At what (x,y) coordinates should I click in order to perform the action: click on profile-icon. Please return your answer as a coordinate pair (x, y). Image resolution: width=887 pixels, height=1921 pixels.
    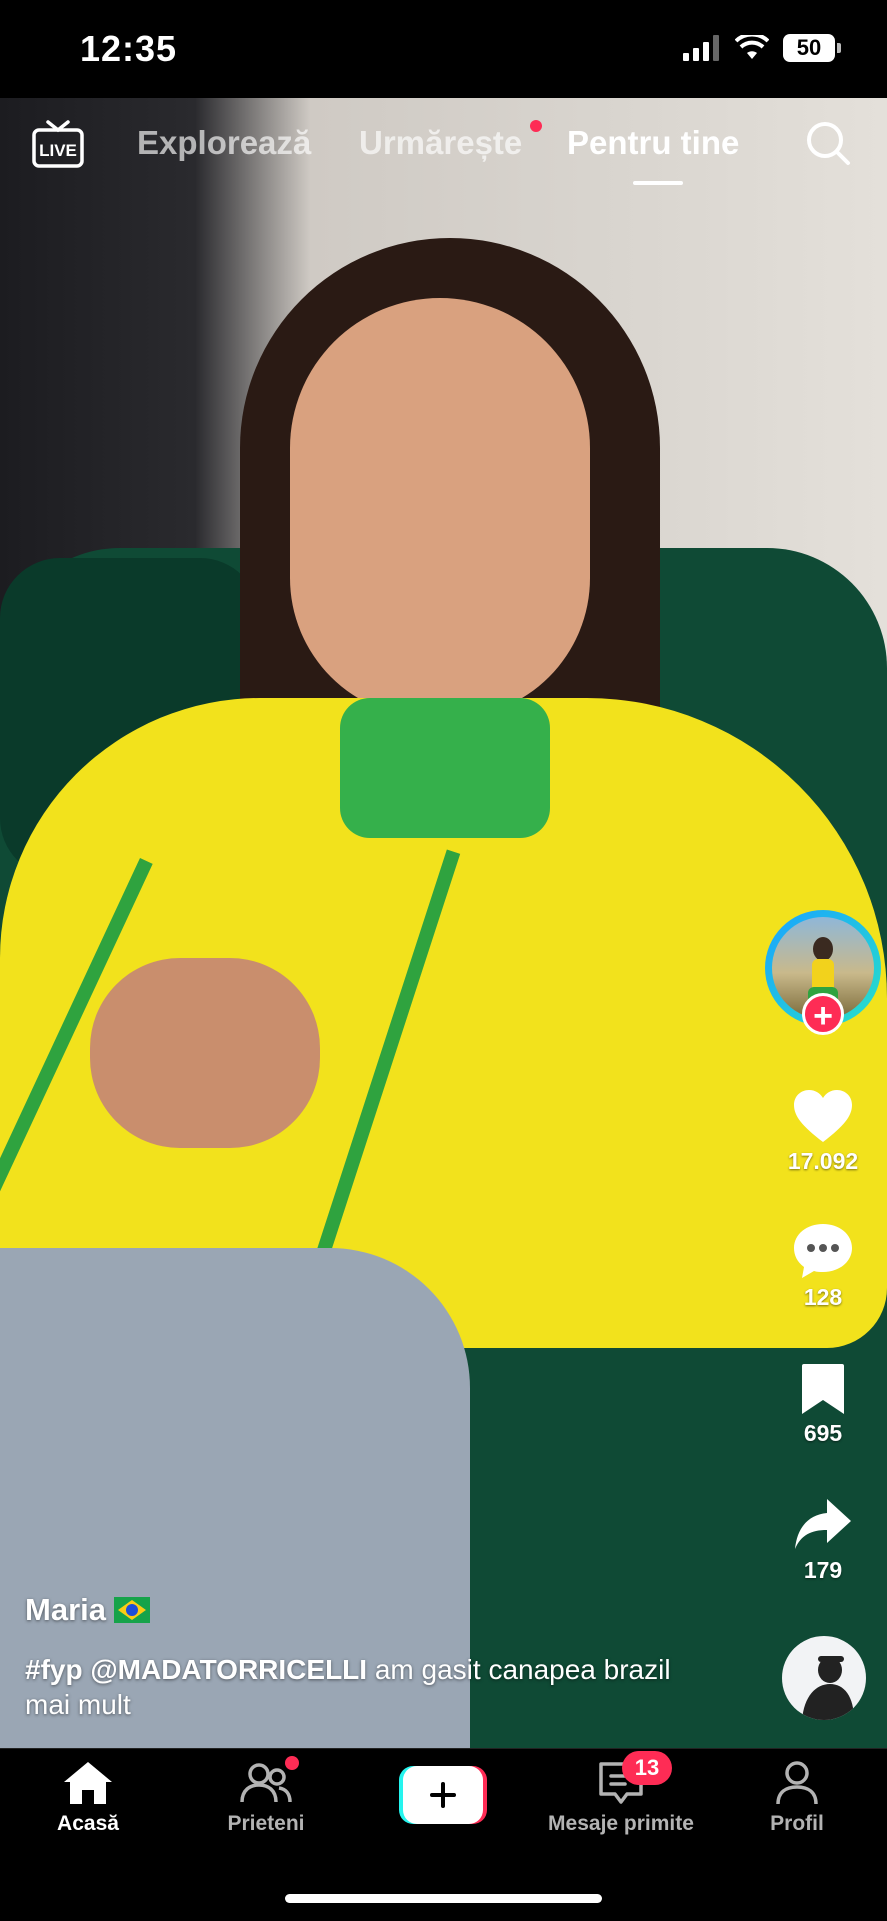
    Looking at the image, I should click on (797, 1783).